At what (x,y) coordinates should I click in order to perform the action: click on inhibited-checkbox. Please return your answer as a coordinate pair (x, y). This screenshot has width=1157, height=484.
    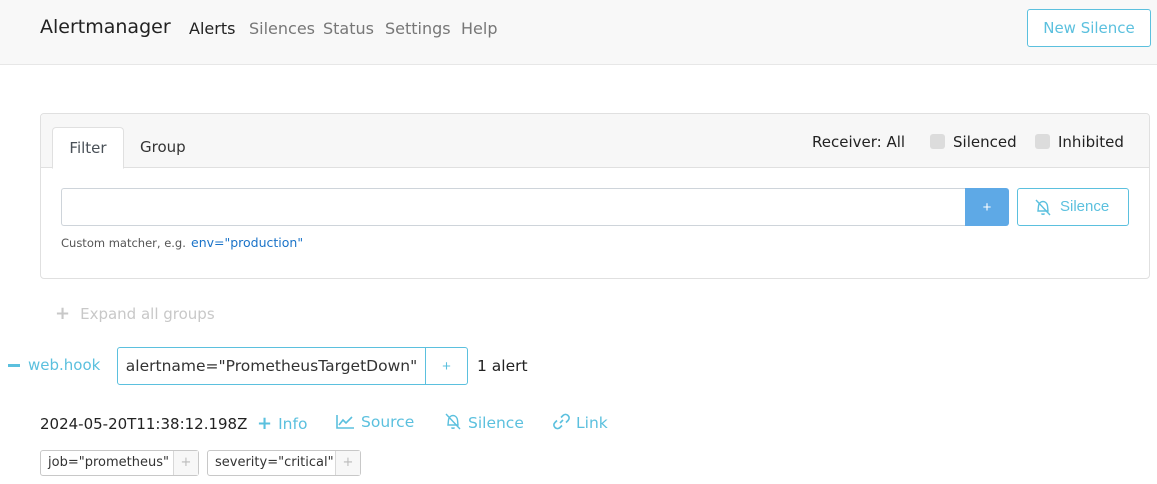
    Looking at the image, I should click on (1042, 141).